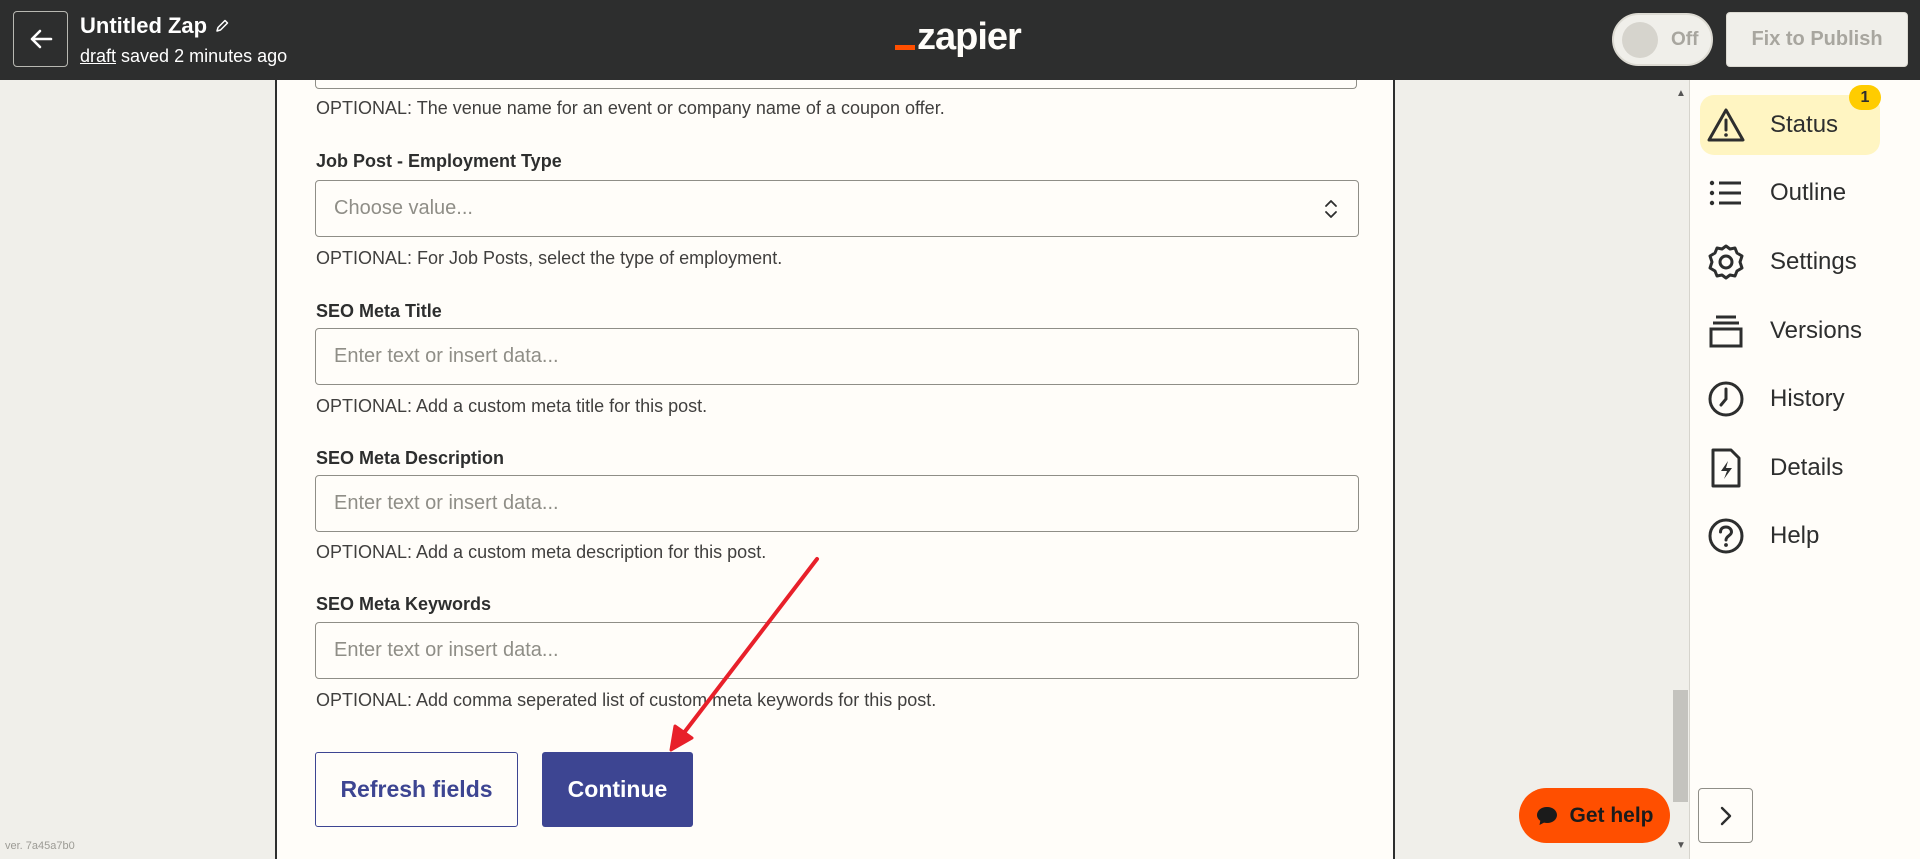 The height and width of the screenshot is (859, 1920). I want to click on zap-on-off-toggle: Off, so click(1662, 39).